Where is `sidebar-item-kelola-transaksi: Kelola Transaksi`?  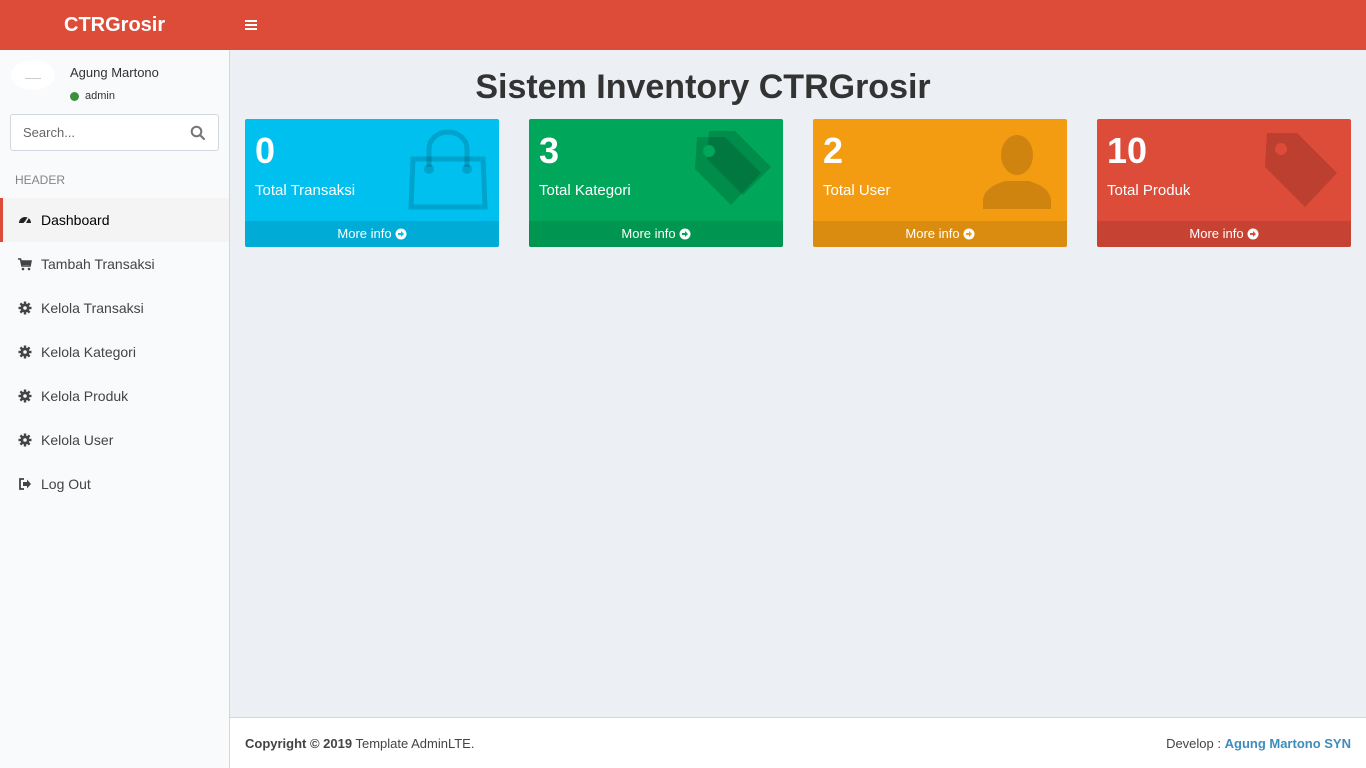 sidebar-item-kelola-transaksi: Kelola Transaksi is located at coordinates (114, 308).